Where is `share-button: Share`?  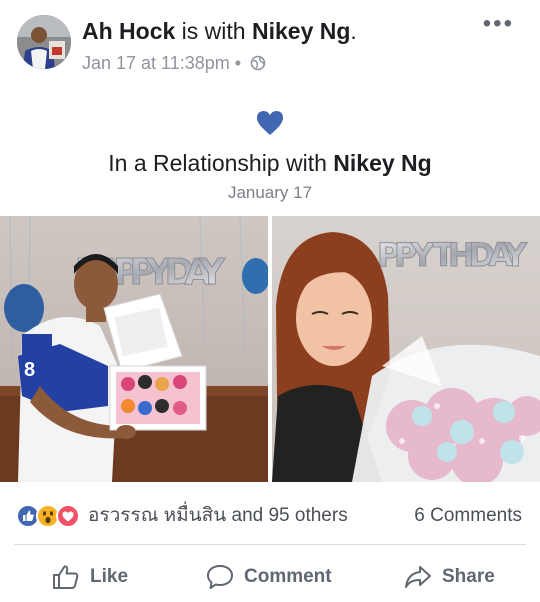 share-button: Share is located at coordinates (449, 577).